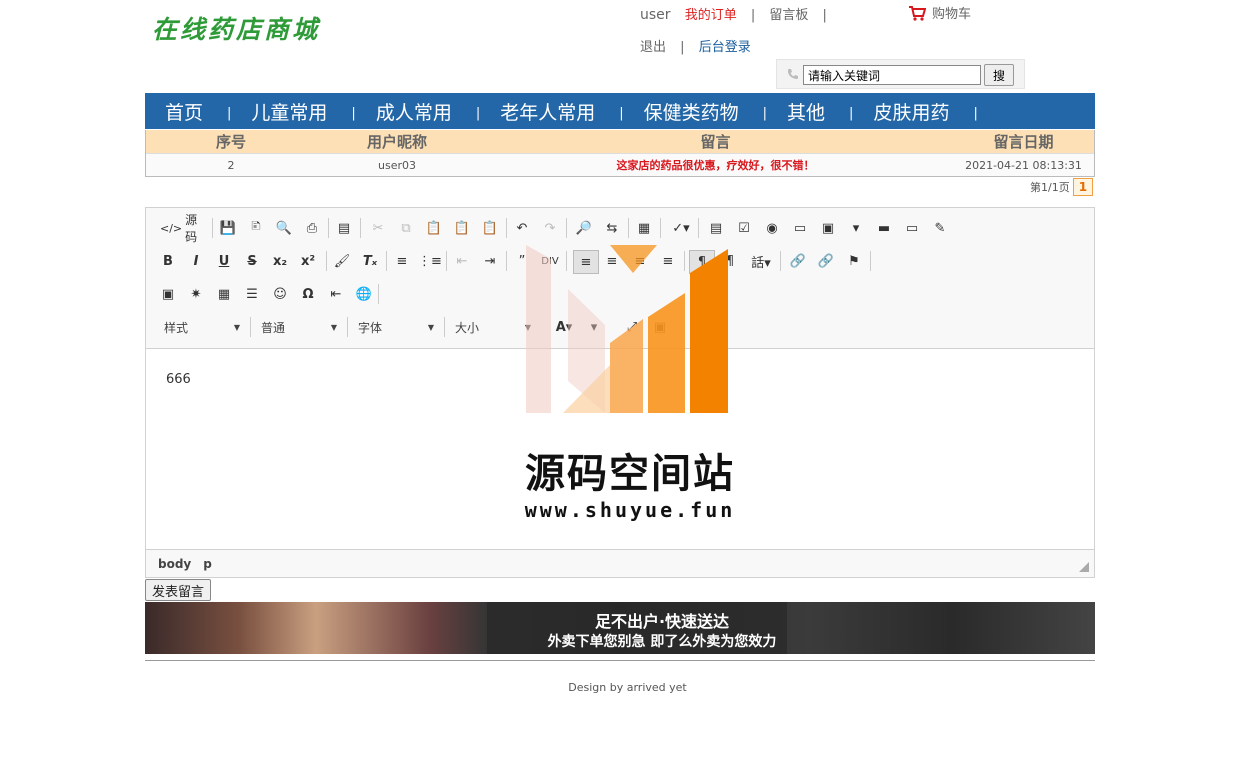 Image resolution: width=1255 pixels, height=772 pixels. What do you see at coordinates (798, 261) in the screenshot?
I see `link-icon: 🔗` at bounding box center [798, 261].